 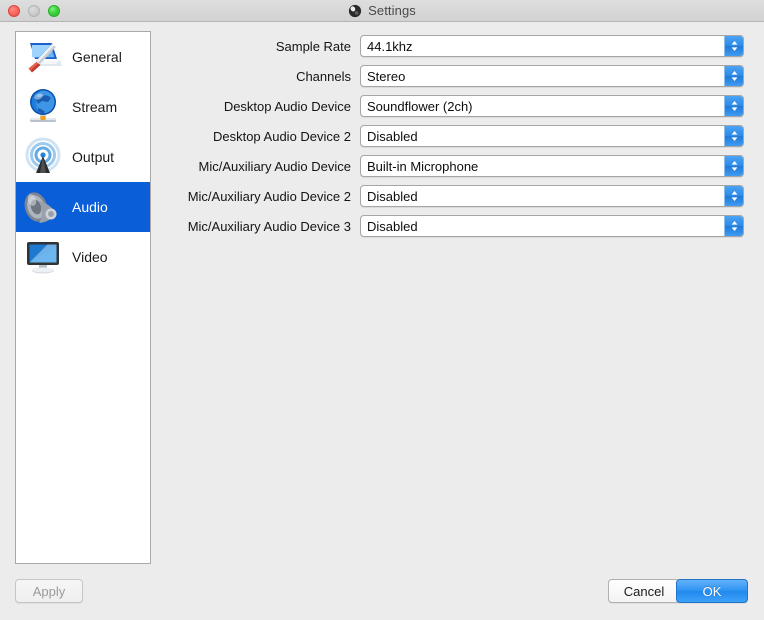 I want to click on sidebar-item-label: Output, so click(x=93, y=157).